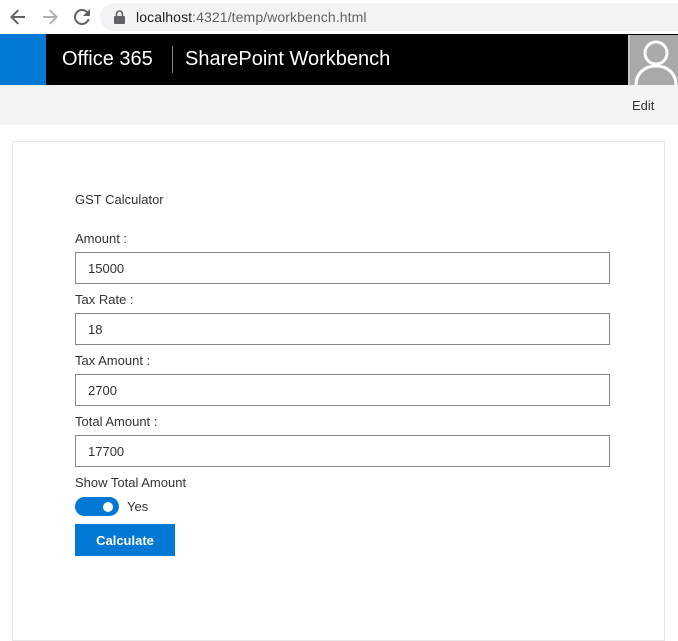 The width and height of the screenshot is (678, 641). I want to click on webpart-title: GST Calculator, so click(119, 199).